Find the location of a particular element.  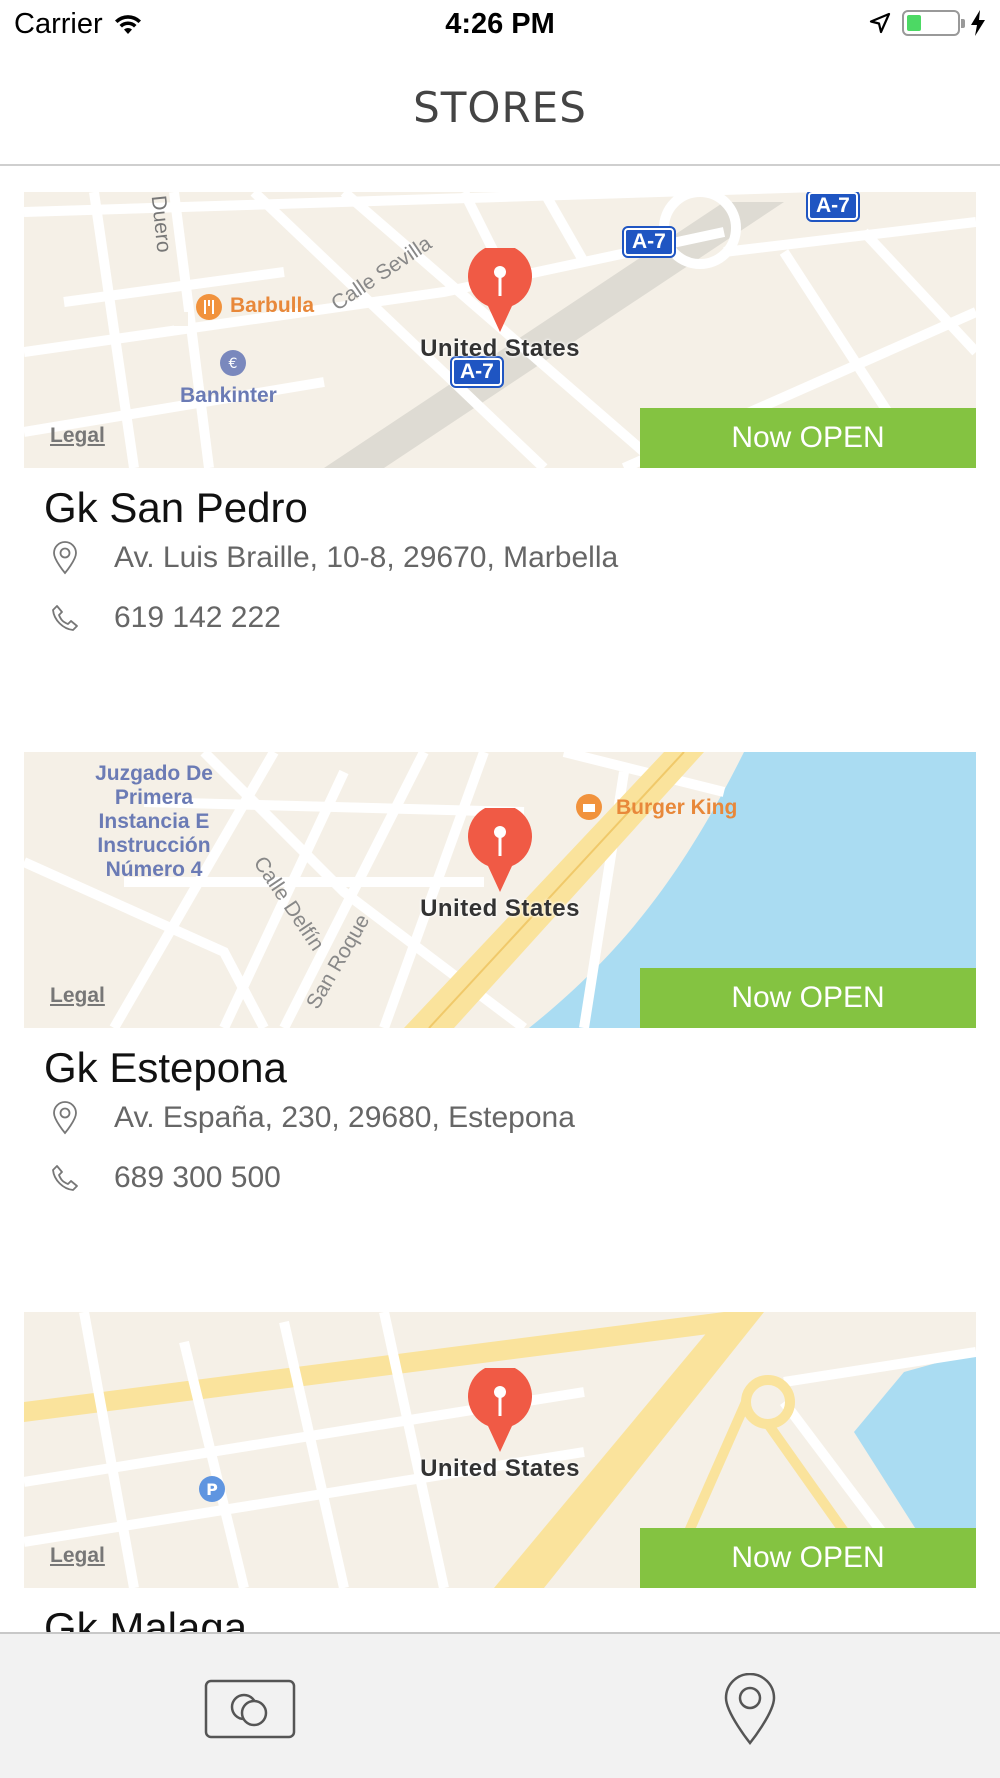

map-poi-label: Barbulla is located at coordinates (272, 305).